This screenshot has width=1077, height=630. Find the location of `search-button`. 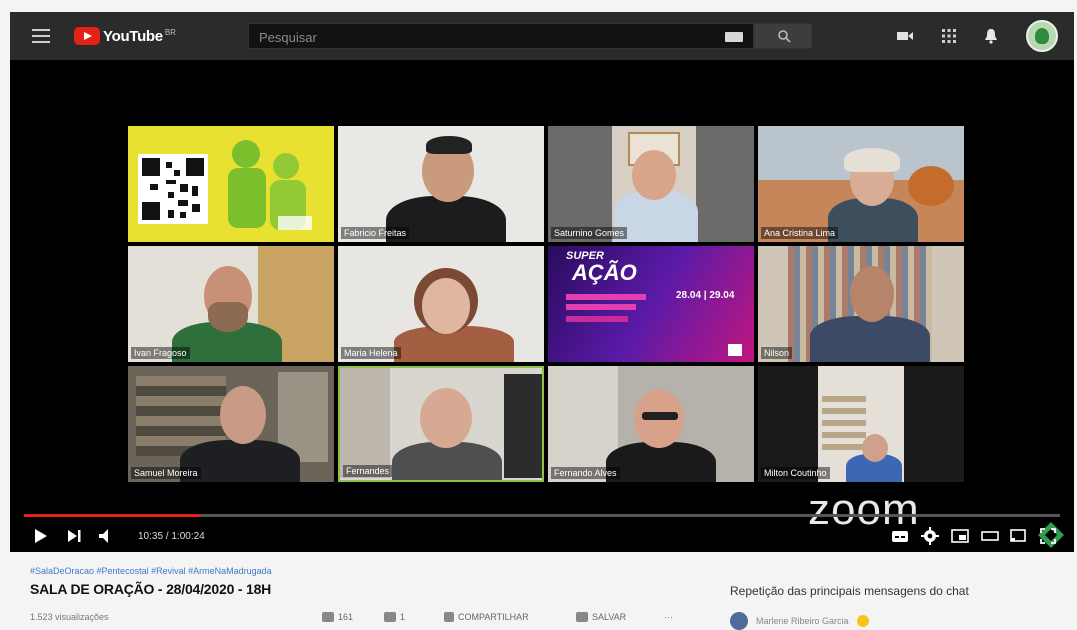

search-button is located at coordinates (783, 36).